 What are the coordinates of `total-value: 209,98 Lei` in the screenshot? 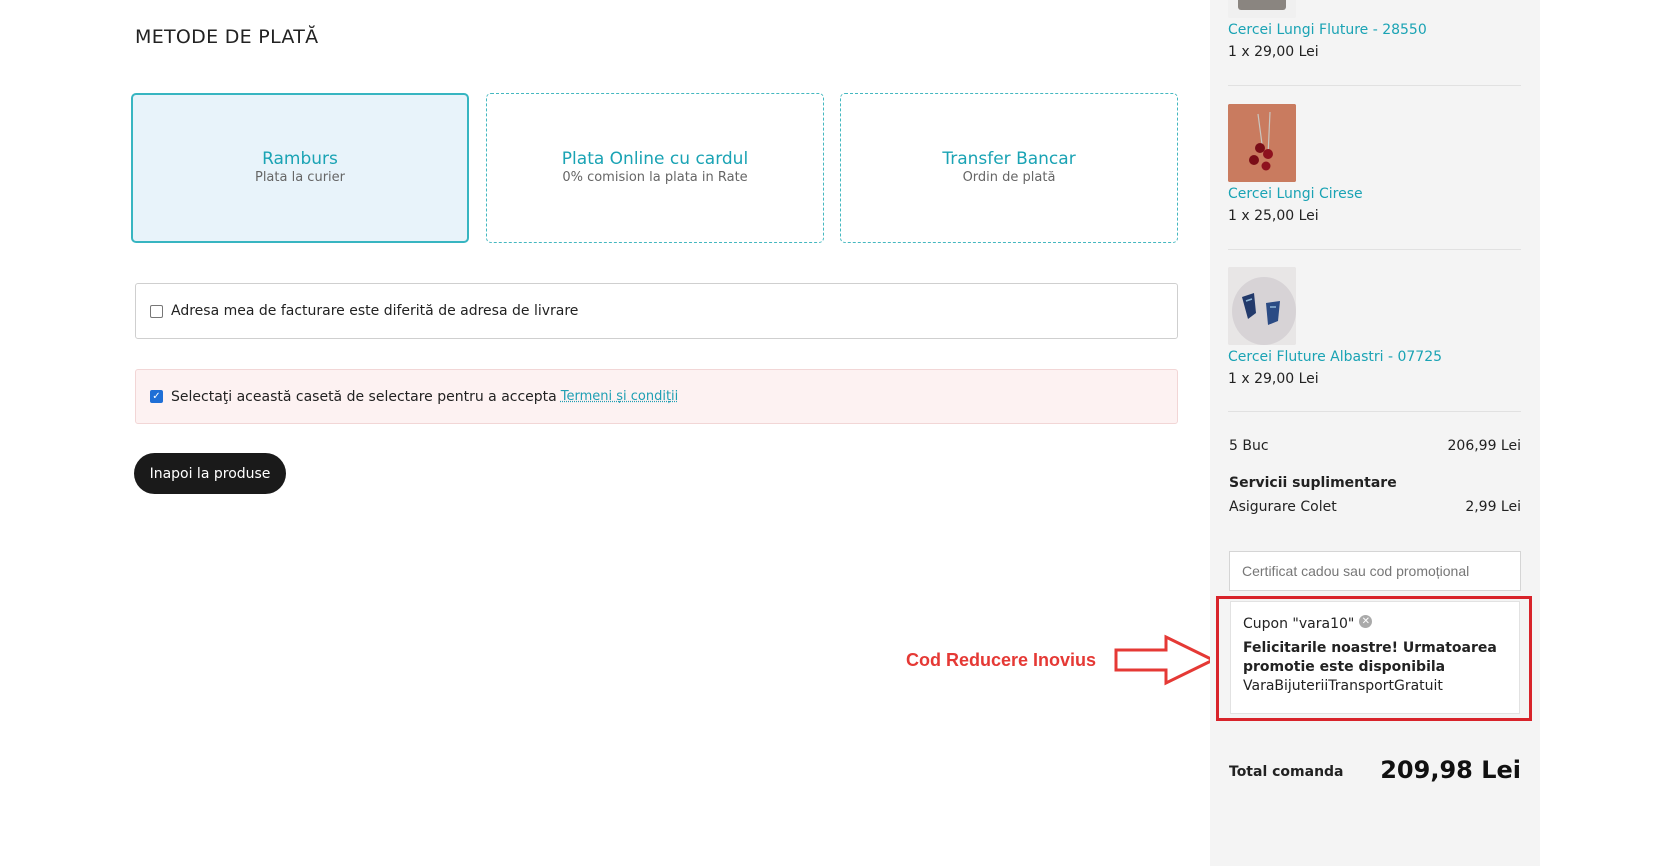 It's located at (1450, 770).